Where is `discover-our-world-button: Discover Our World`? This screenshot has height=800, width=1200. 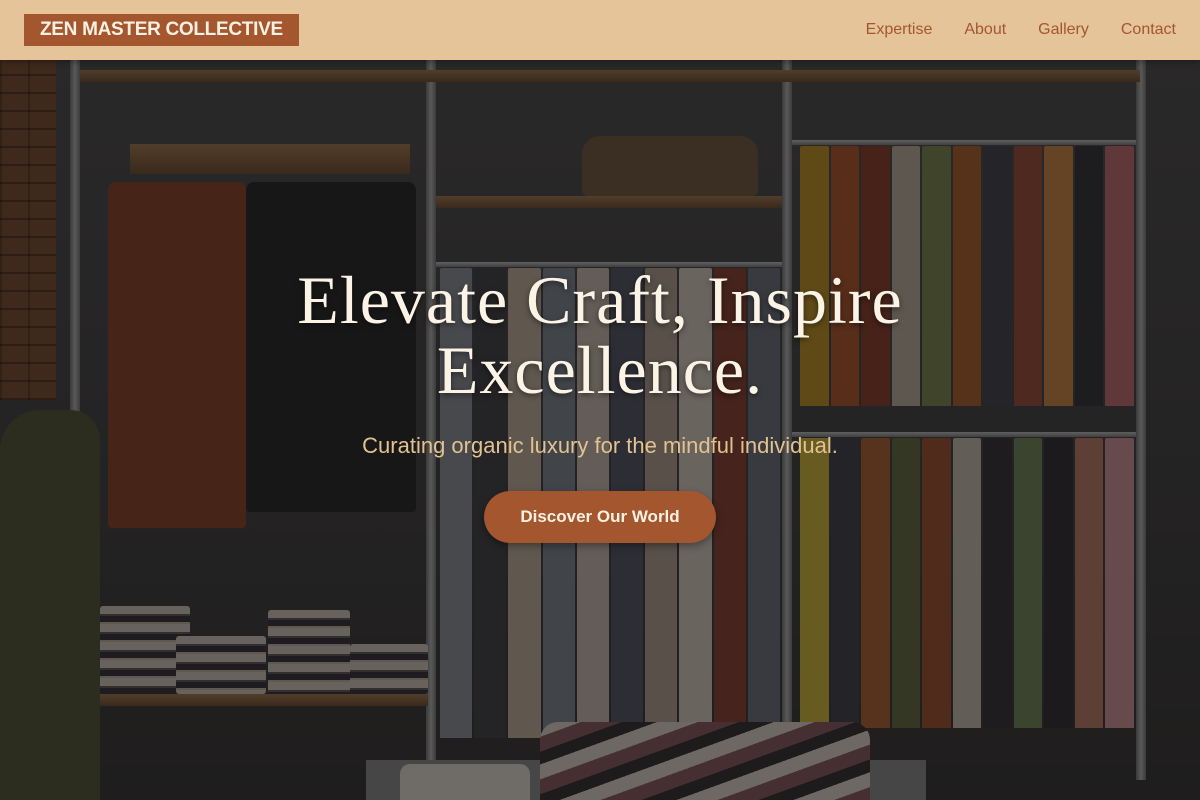
discover-our-world-button: Discover Our World is located at coordinates (600, 517).